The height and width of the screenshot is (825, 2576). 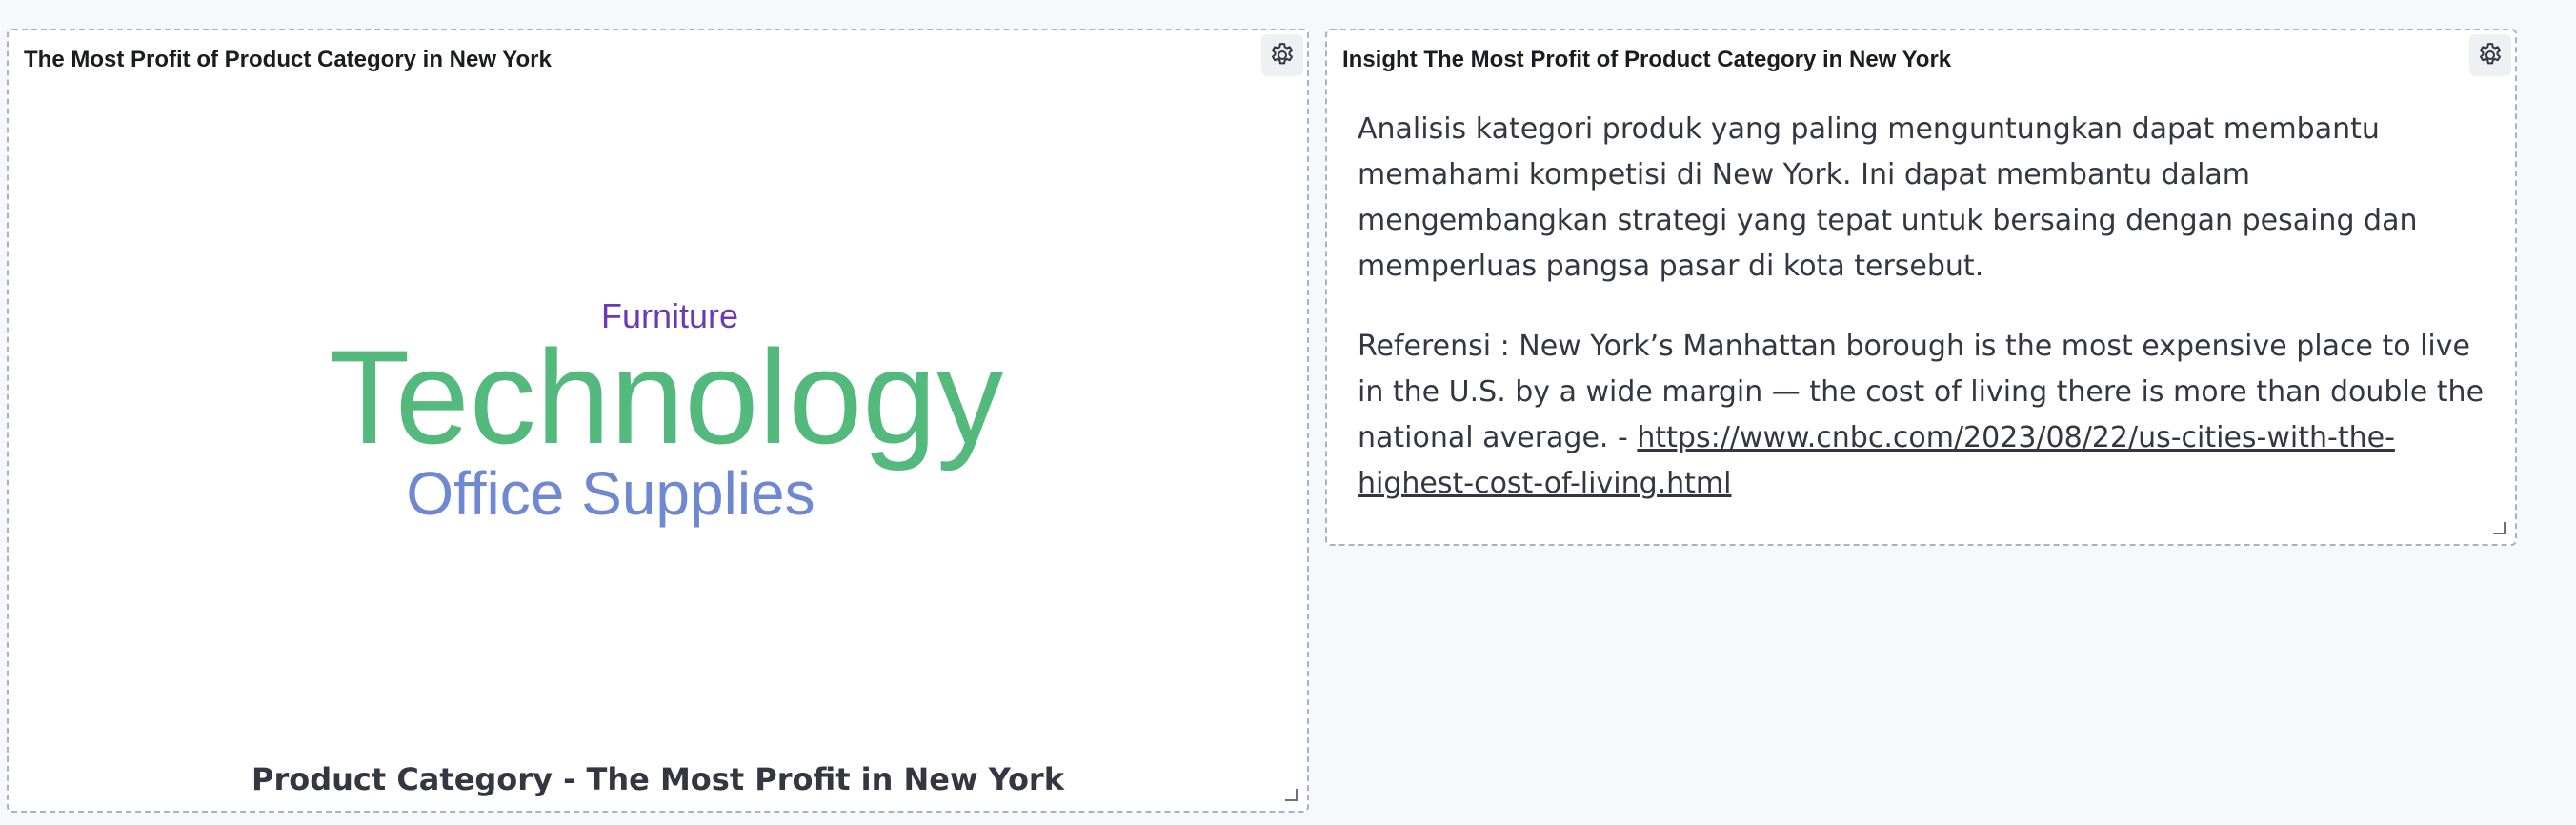 What do you see at coordinates (666, 397) in the screenshot?
I see `word-technology: Technology` at bounding box center [666, 397].